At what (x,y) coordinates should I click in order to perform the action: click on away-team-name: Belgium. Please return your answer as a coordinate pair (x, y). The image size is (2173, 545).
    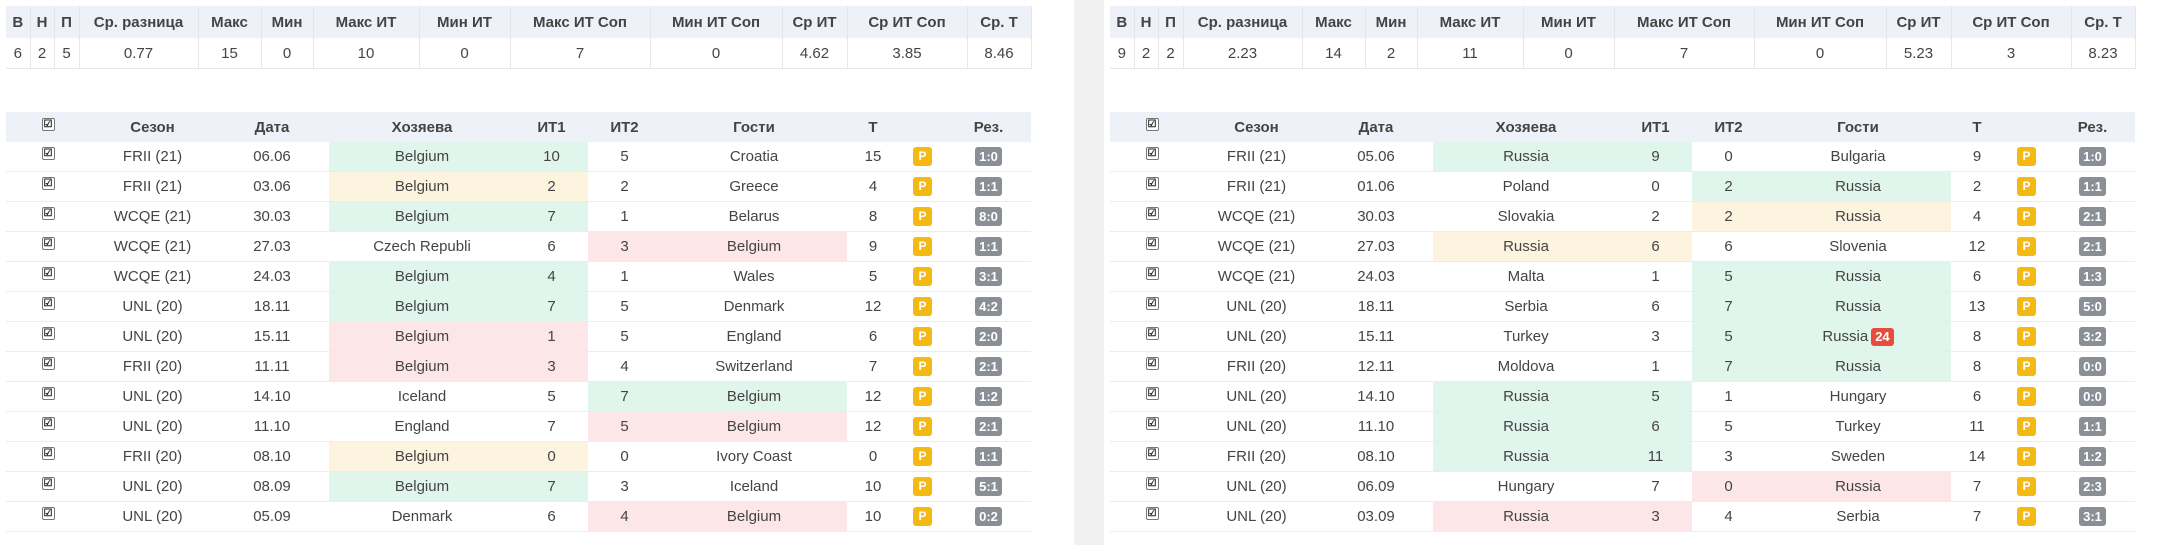
    Looking at the image, I should click on (754, 426).